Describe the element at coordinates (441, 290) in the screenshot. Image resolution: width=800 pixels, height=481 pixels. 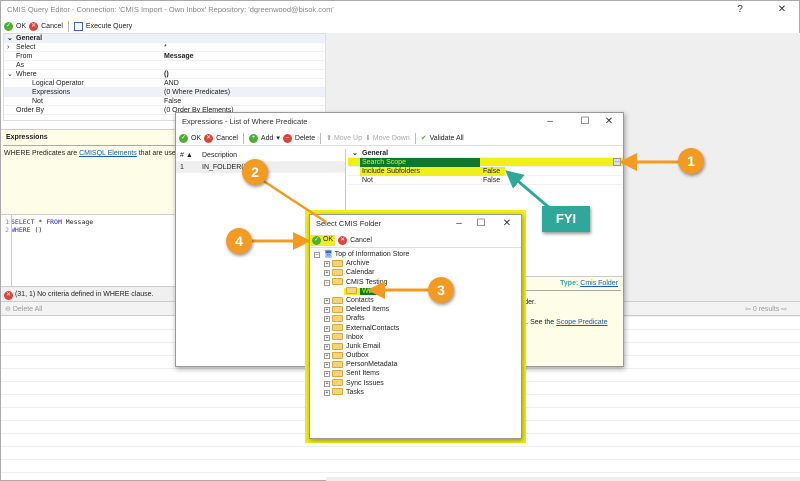
I see `callout-3: 3` at that location.